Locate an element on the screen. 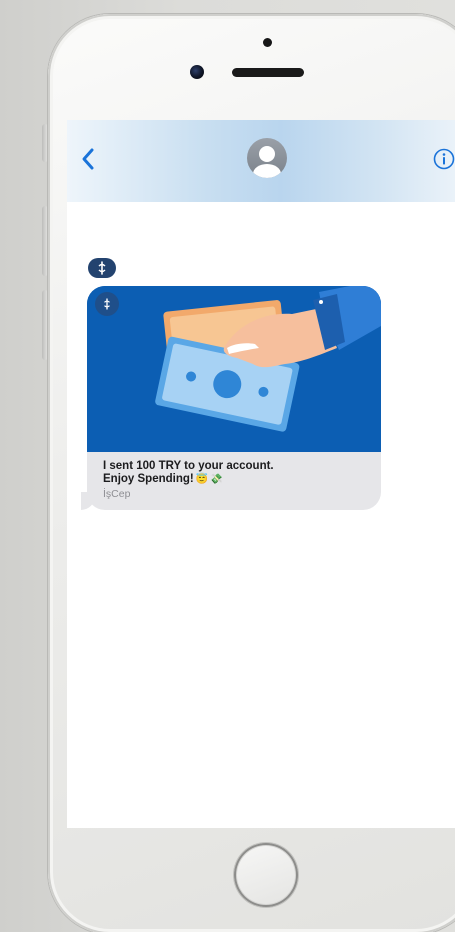 The width and height of the screenshot is (455, 932). smiling-halo-emoji: 😇 is located at coordinates (202, 479).